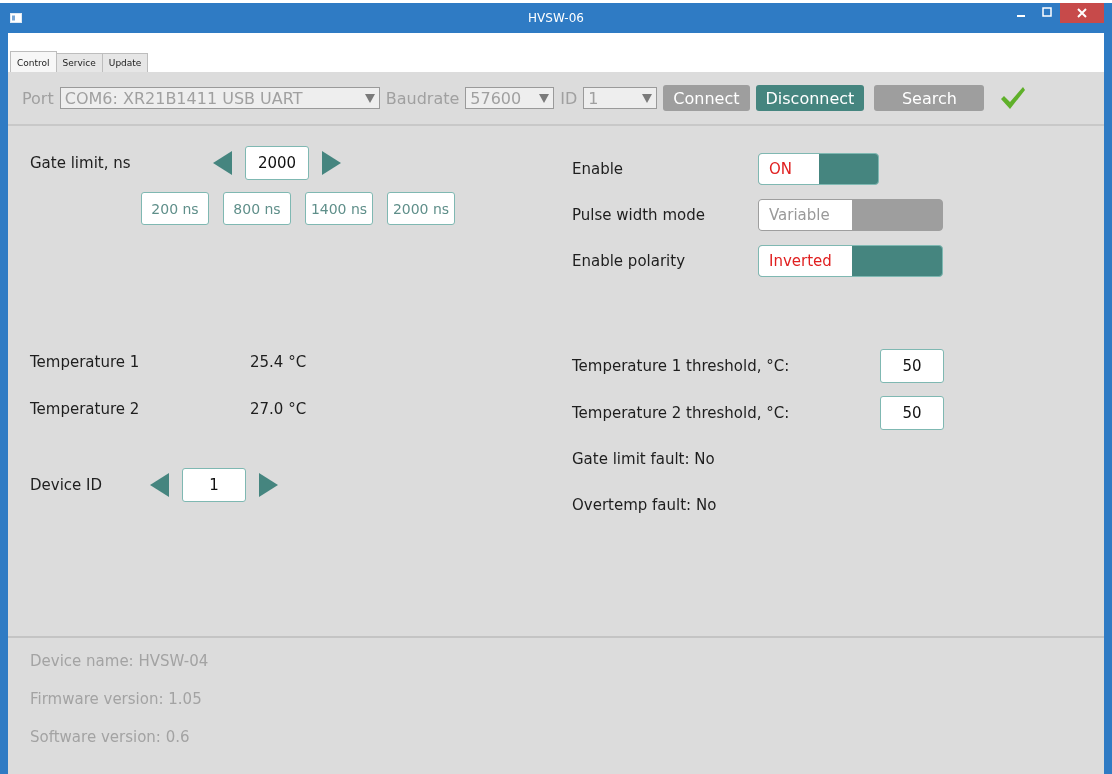  Describe the element at coordinates (120, 662) in the screenshot. I see `device-info: Device name: HVSW-04` at that location.